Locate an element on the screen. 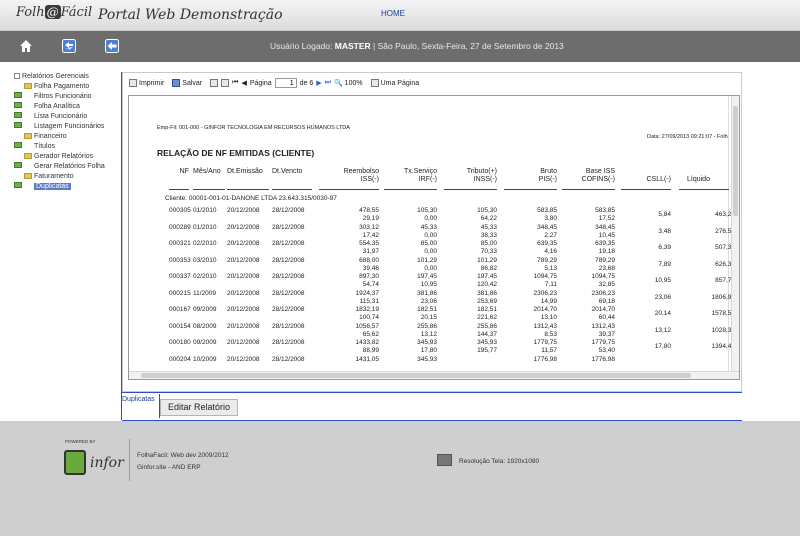  cell-inss: 253,69 is located at coordinates (487, 301).